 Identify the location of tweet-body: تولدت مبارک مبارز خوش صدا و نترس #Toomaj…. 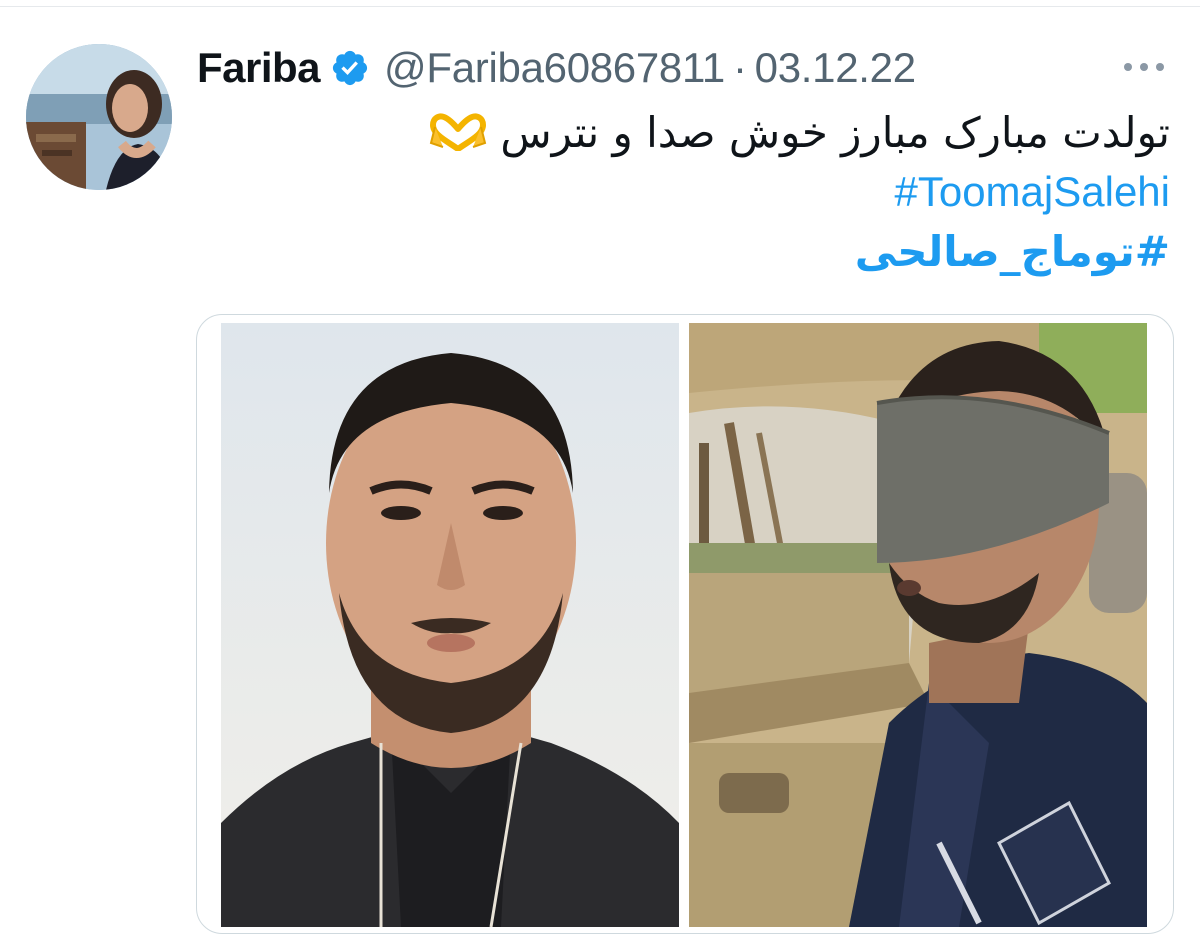
(720, 193).